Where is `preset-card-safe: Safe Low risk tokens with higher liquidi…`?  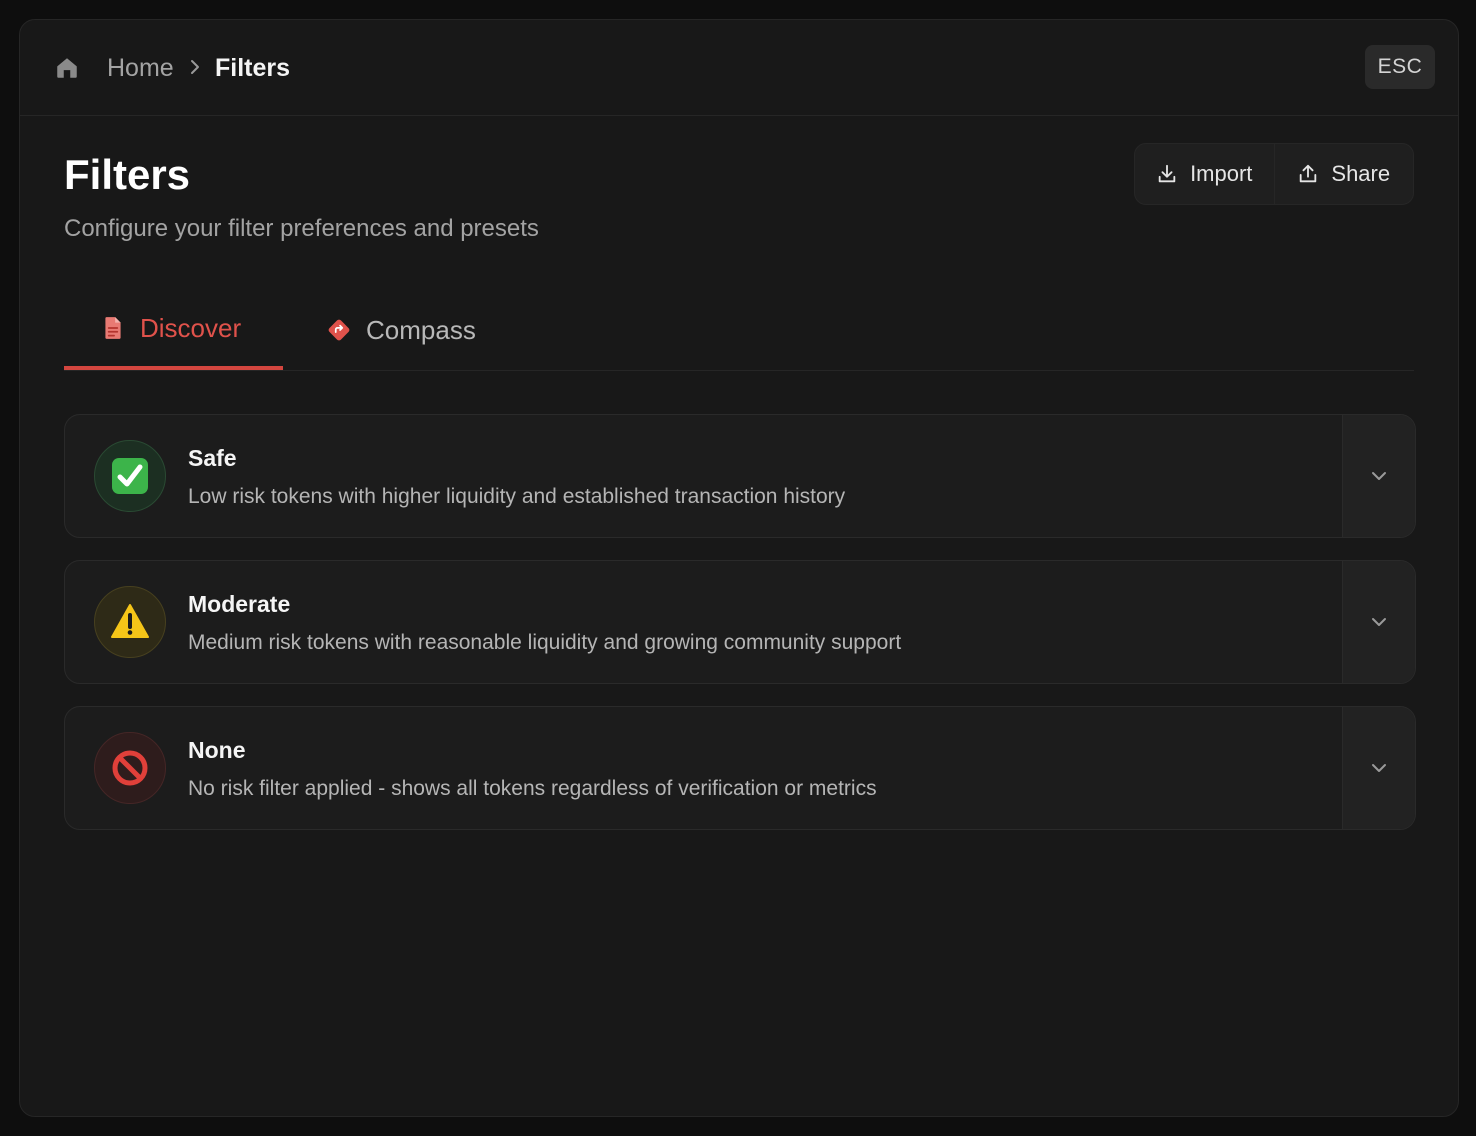 preset-card-safe: Safe Low risk tokens with higher liquidi… is located at coordinates (740, 476).